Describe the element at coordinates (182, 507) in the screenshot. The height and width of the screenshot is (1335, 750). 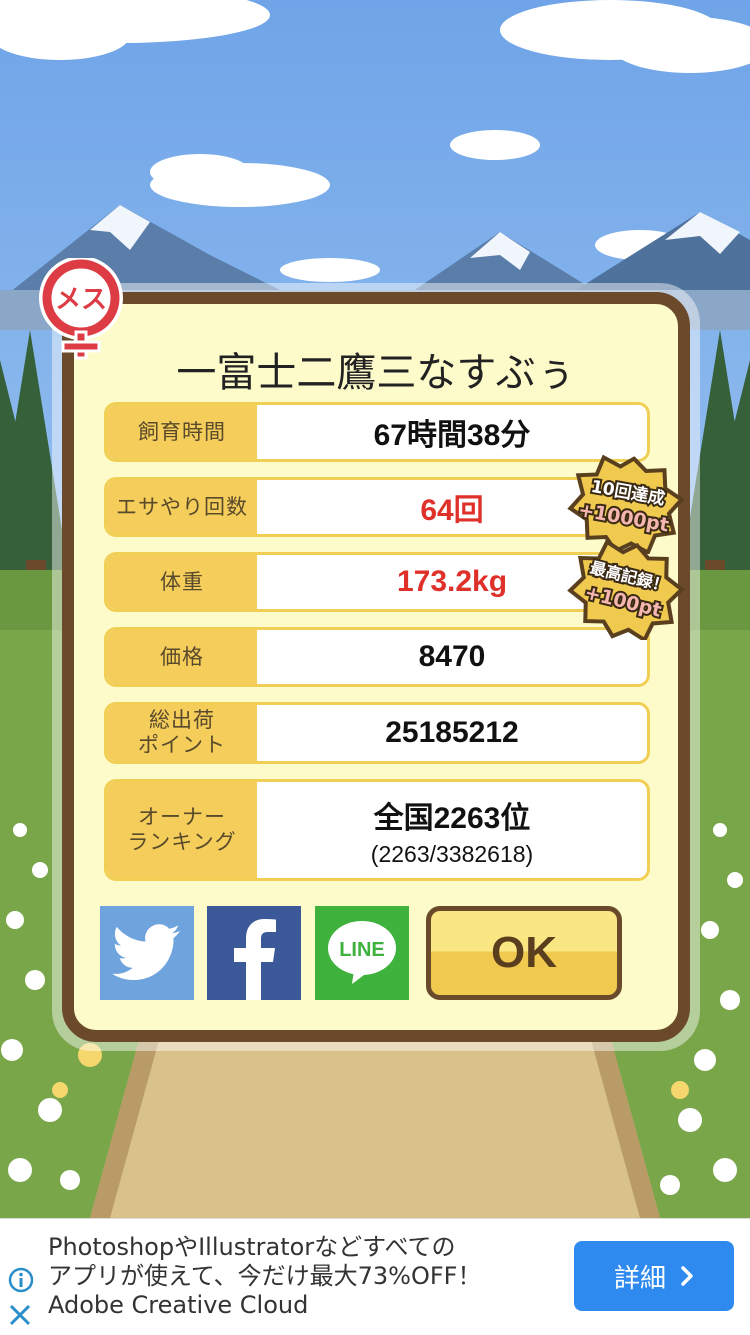
I see `row-label: エサやり回数` at that location.